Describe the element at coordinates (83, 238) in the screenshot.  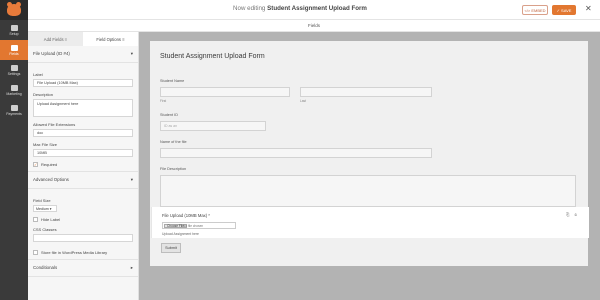
I see `css-classes-input` at that location.